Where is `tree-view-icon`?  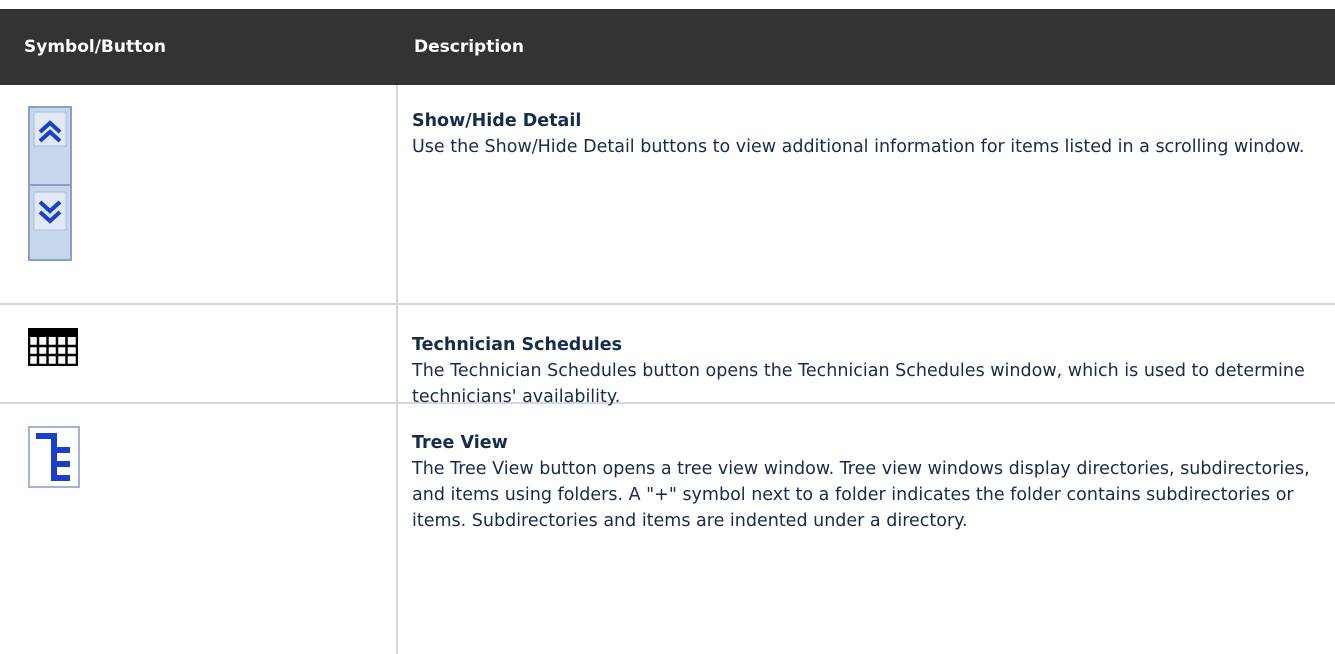
tree-view-icon is located at coordinates (54, 457).